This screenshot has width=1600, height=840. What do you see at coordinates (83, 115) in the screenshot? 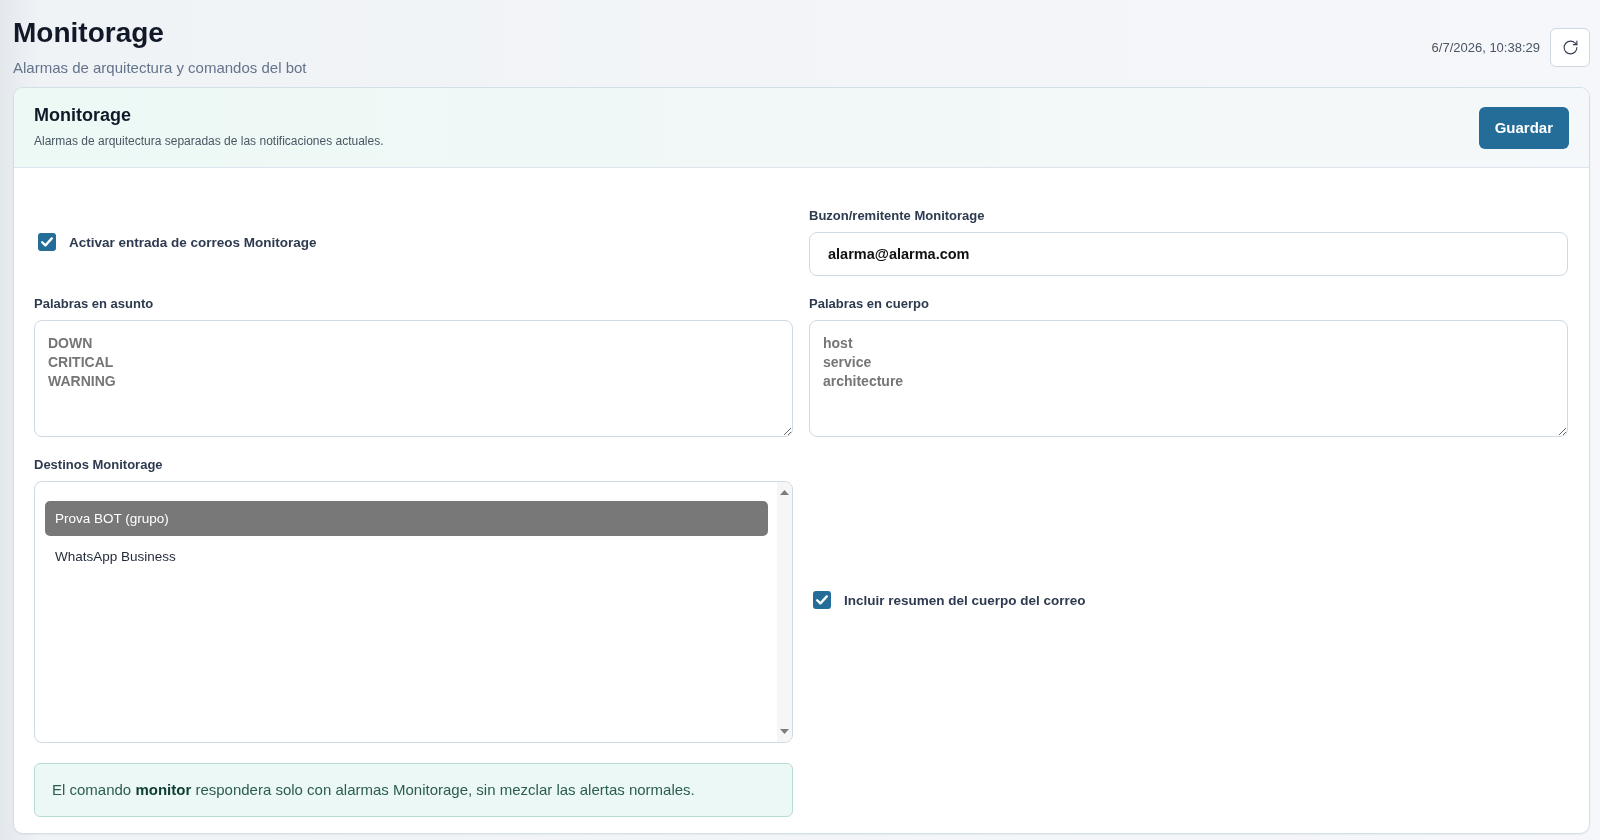
I see `card-title: Monitorage` at bounding box center [83, 115].